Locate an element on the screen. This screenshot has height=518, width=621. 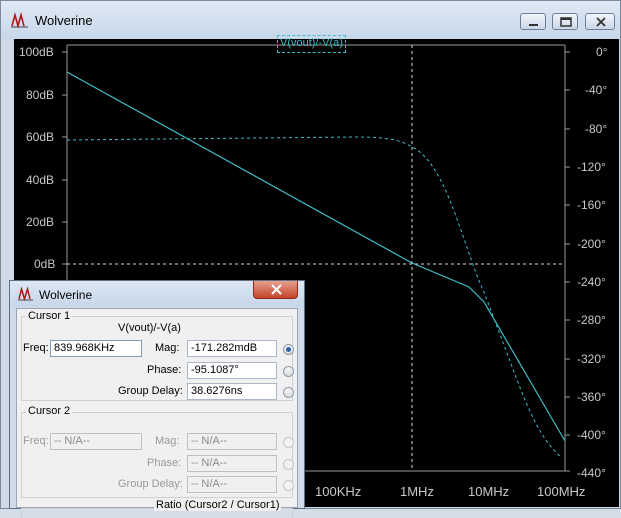
right-axis-label: 0° is located at coordinates (602, 52).